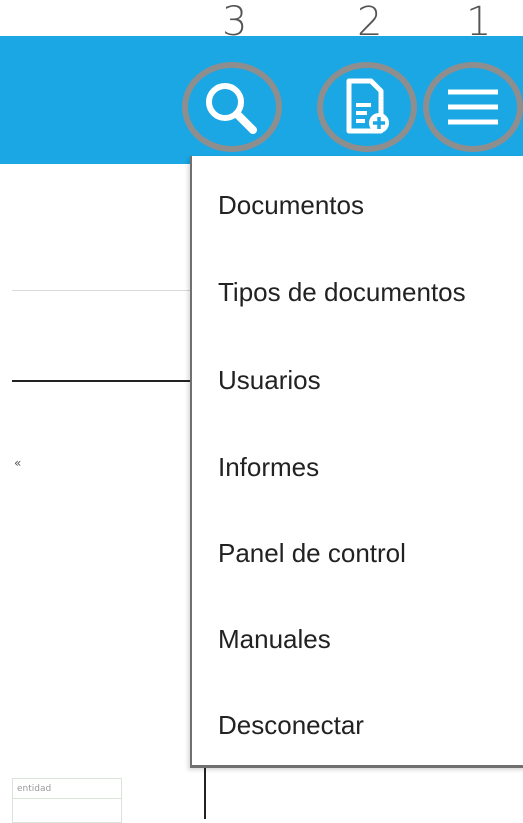 This screenshot has height=823, width=523. I want to click on hamburger-menu-icon, so click(473, 107).